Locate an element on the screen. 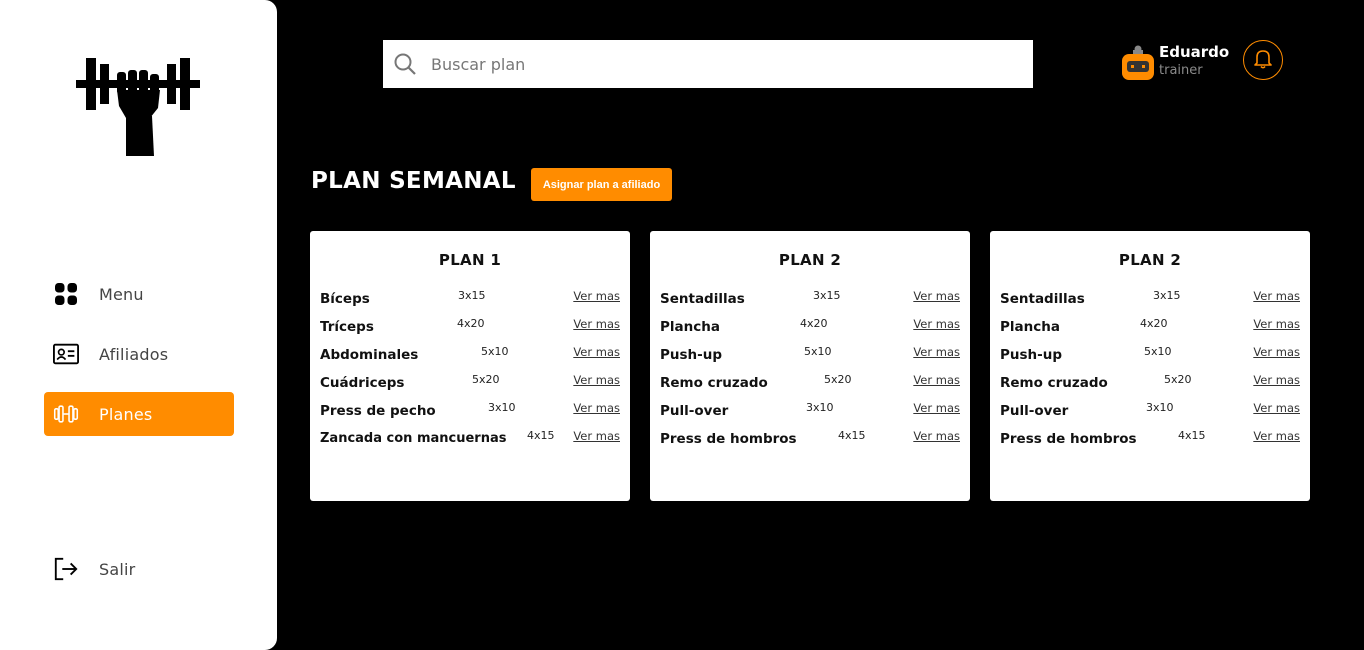  user-profile: Eduardo trainer is located at coordinates (1175, 62).